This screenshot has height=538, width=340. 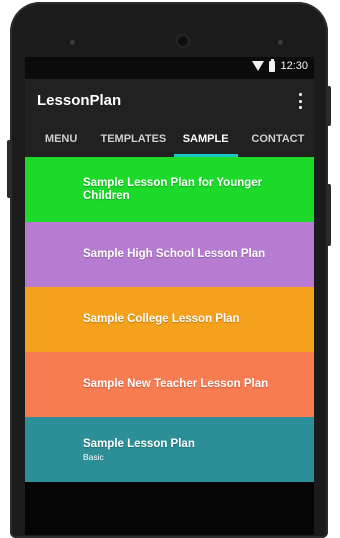 I want to click on app-bar: LessonPlan, so click(x=169, y=101).